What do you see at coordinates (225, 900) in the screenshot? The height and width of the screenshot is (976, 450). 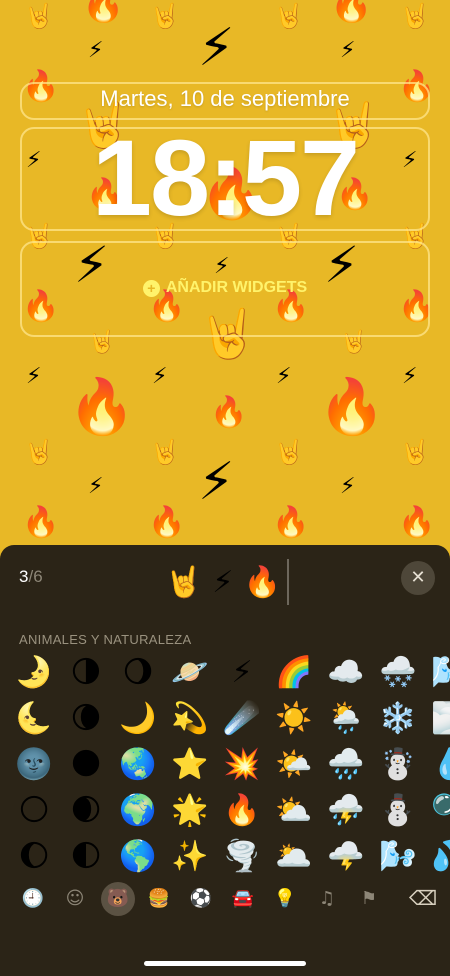 I see `category-tabbar: 🕘 ☺ 🐻 🍔 ⚽ 🚘 💡 ♫ ⚑` at bounding box center [225, 900].